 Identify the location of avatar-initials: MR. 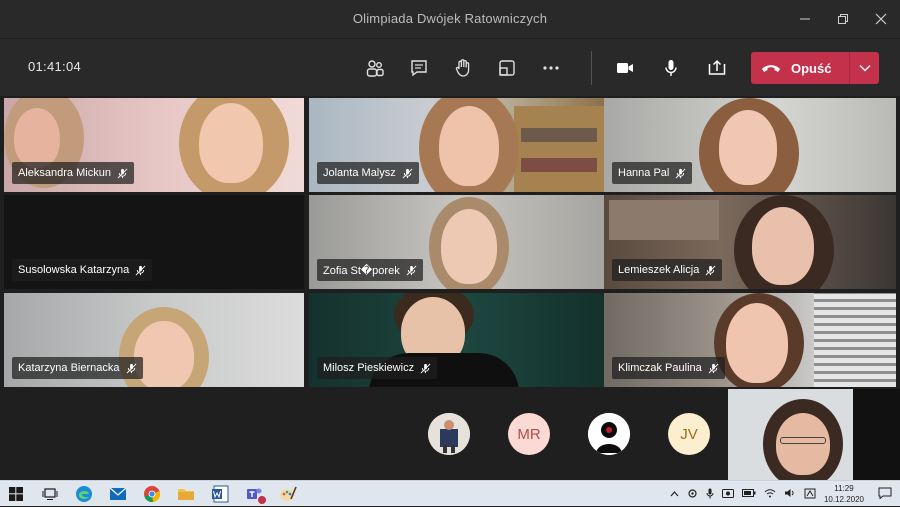
(529, 434).